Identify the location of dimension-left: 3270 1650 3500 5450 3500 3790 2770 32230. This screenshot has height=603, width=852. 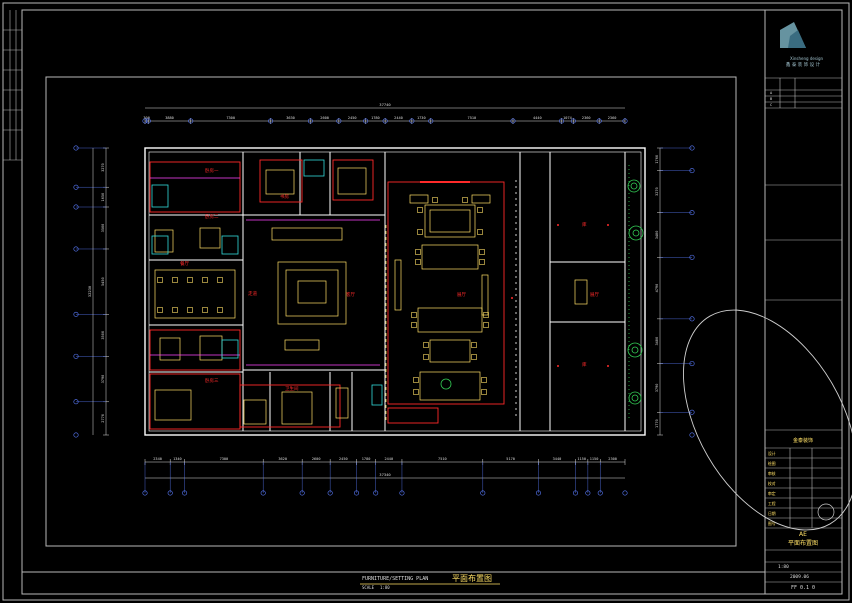
(91, 291).